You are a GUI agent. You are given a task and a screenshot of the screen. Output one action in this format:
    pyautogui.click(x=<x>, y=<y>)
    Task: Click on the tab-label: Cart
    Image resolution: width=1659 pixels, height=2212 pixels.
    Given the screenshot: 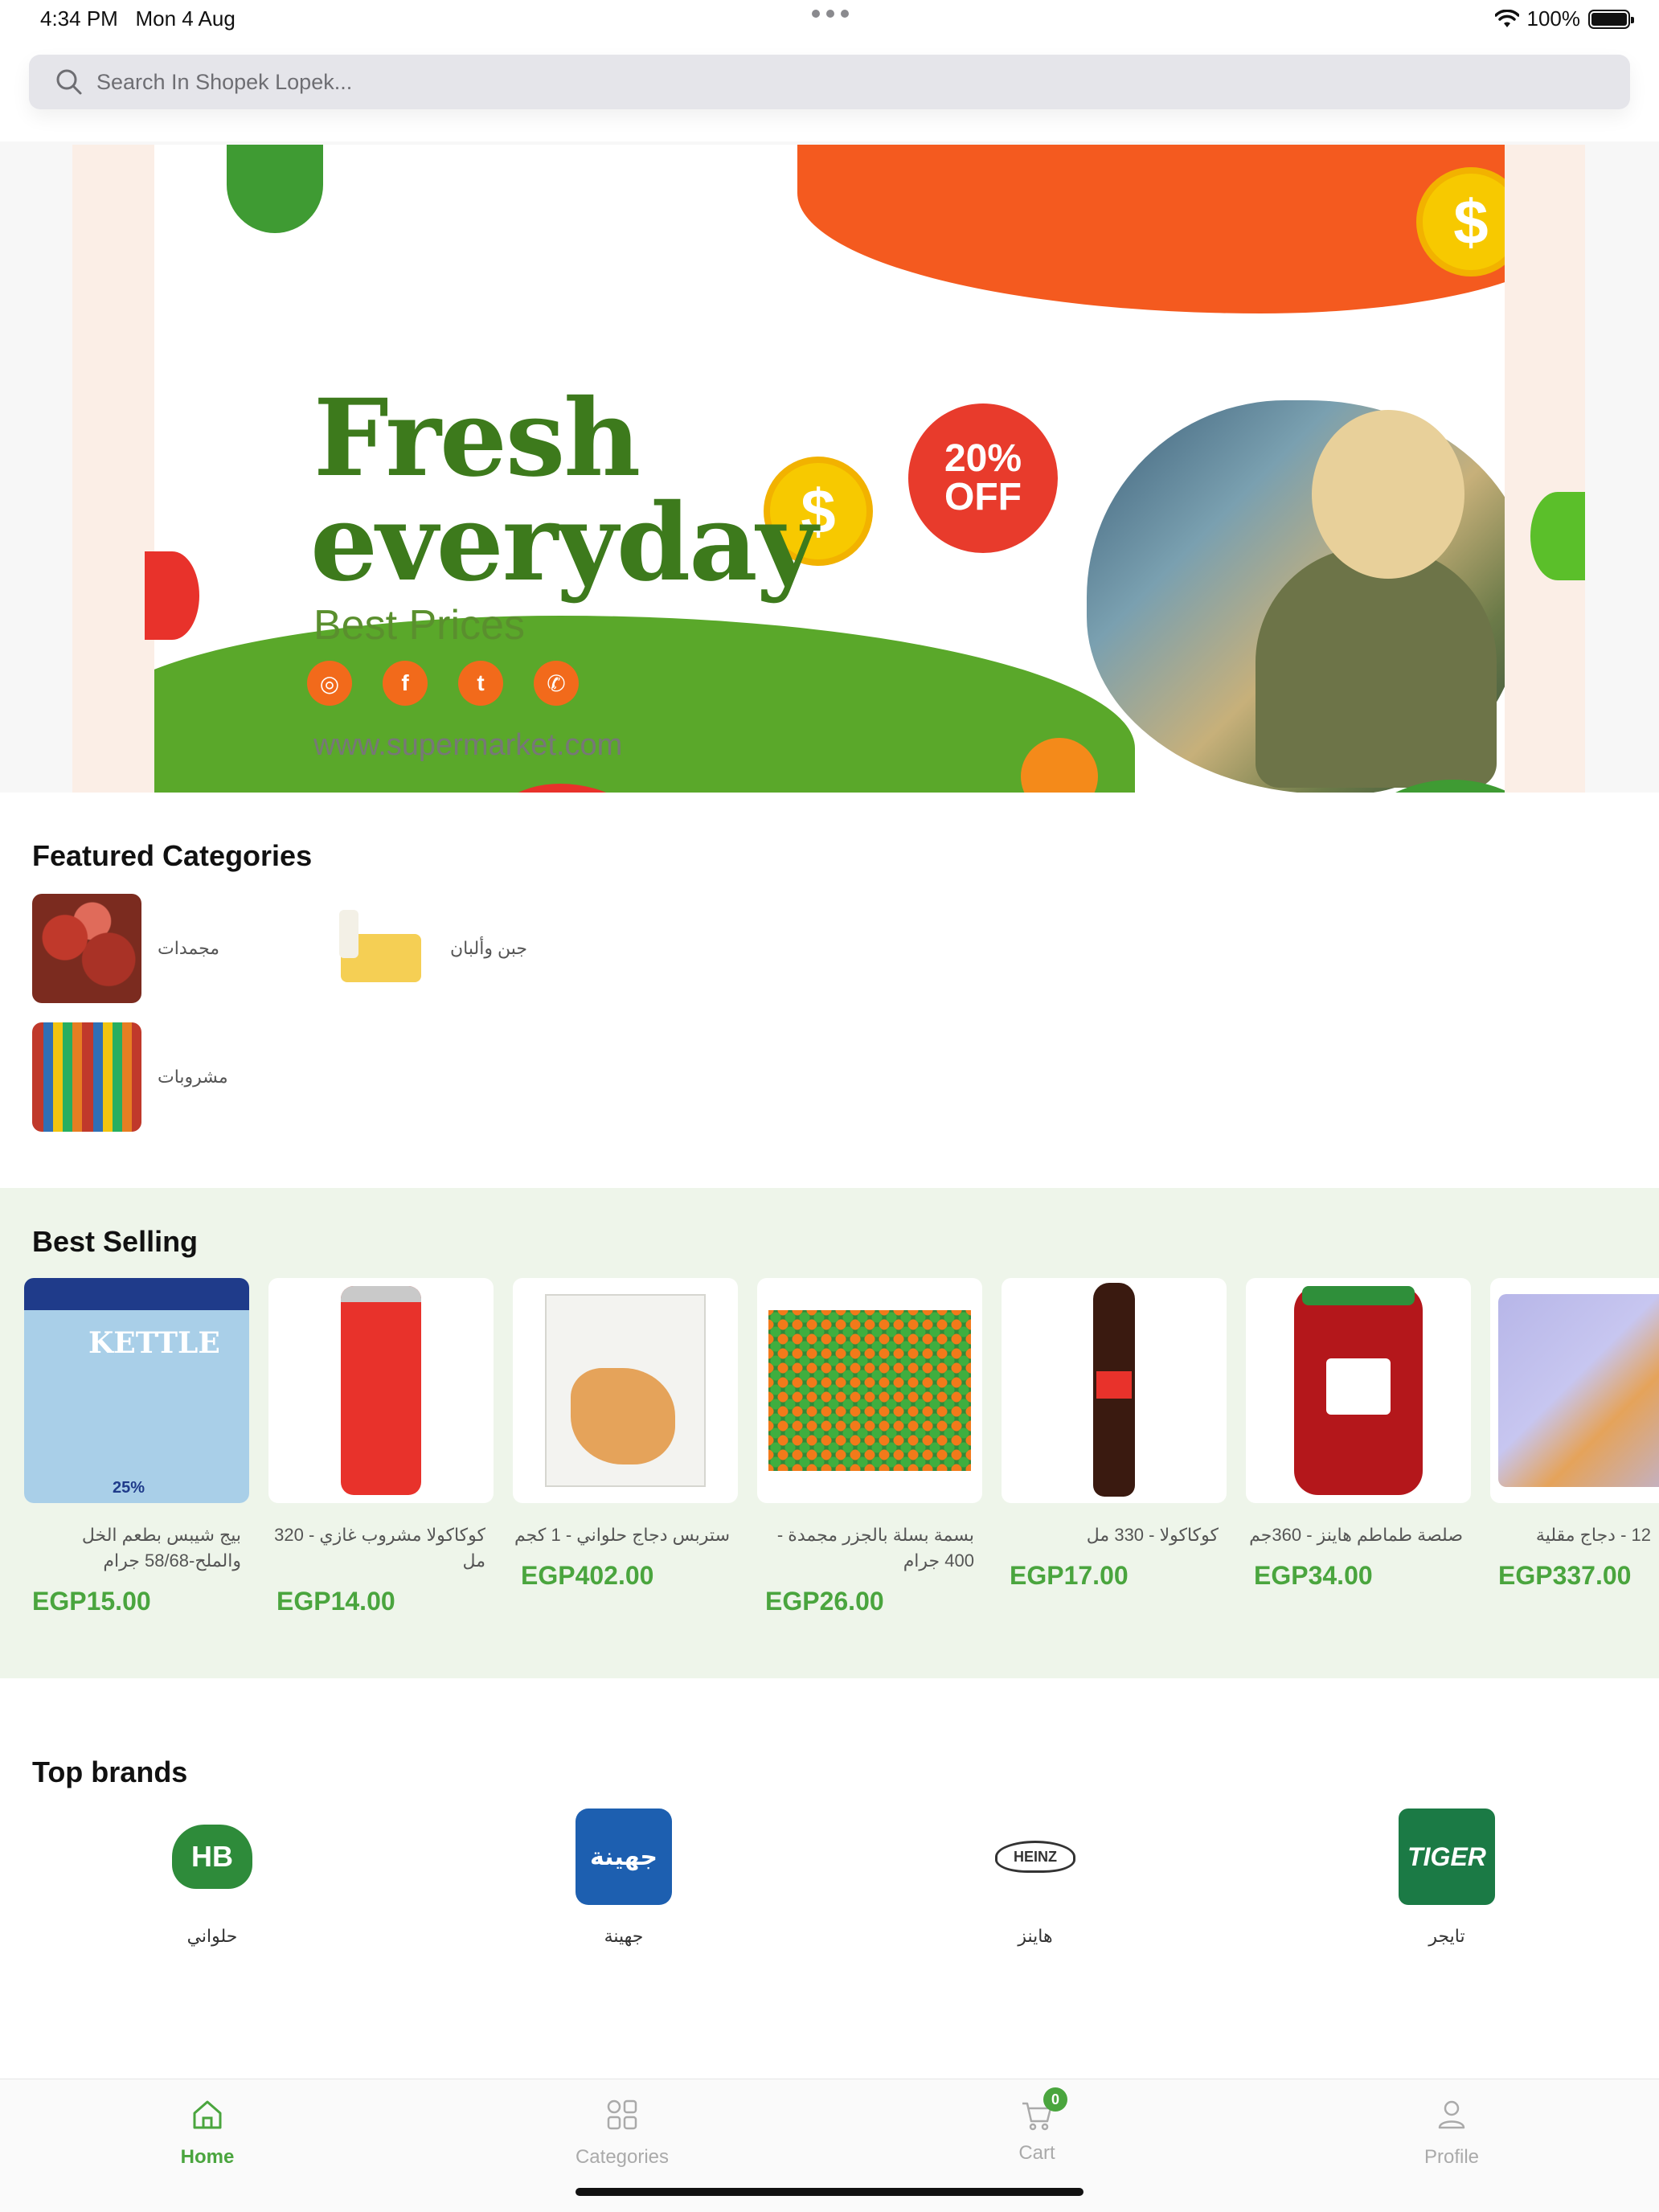 What is the action you would take?
    pyautogui.click(x=1036, y=2153)
    